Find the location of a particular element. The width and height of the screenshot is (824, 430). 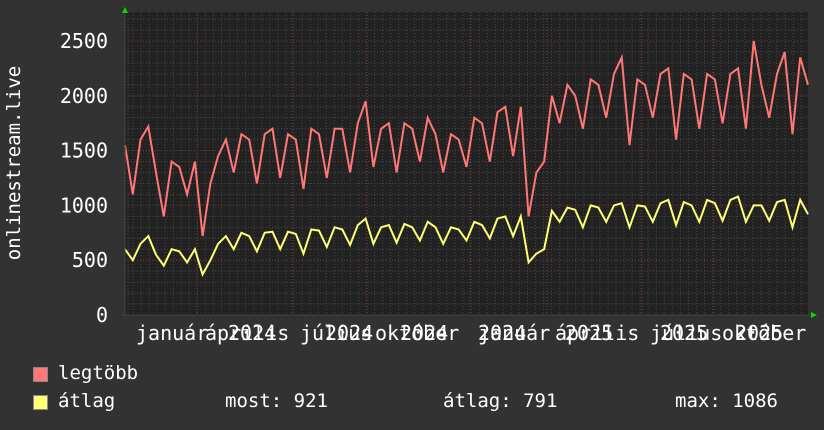

legend-swatch-legtobb is located at coordinates (40, 374).